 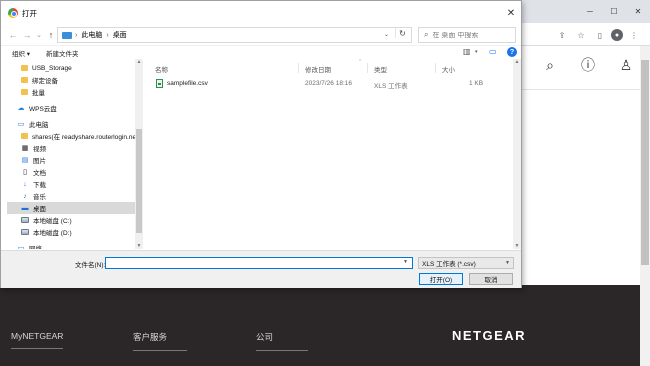 What do you see at coordinates (38, 93) in the screenshot?
I see `nav-item-label: 批量` at bounding box center [38, 93].